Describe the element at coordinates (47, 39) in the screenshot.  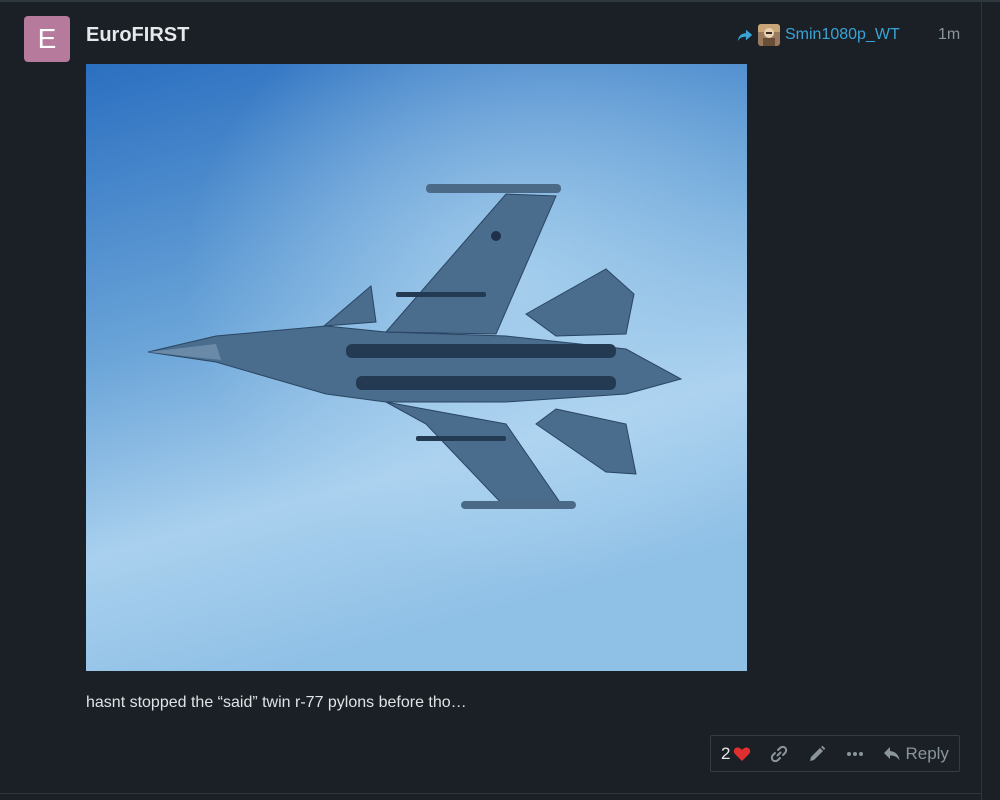
I see `avatar: E` at that location.